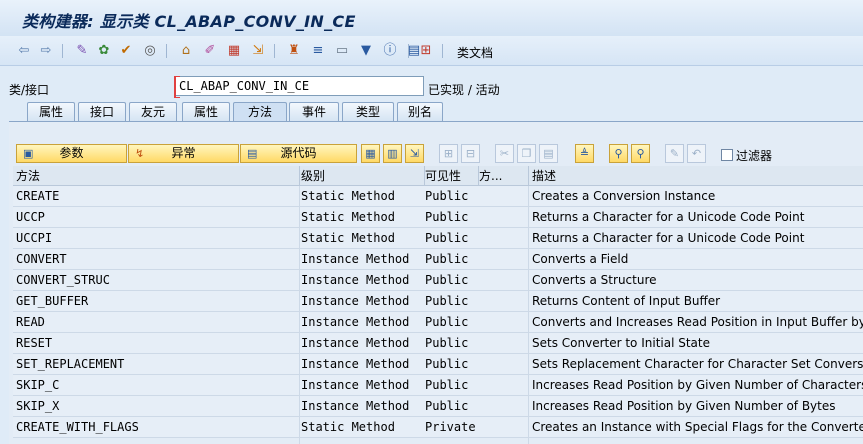 The image size is (863, 444). I want to click on copy-icon: ❐, so click(526, 153).